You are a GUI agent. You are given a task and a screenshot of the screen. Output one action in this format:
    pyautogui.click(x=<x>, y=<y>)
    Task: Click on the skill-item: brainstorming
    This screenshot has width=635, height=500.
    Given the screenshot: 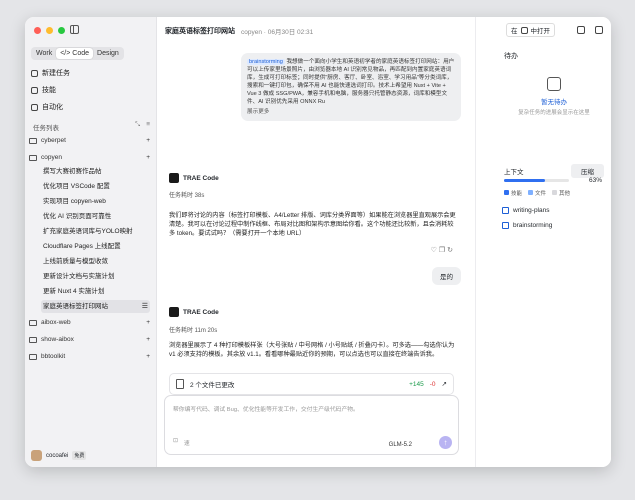 What is the action you would take?
    pyautogui.click(x=527, y=225)
    